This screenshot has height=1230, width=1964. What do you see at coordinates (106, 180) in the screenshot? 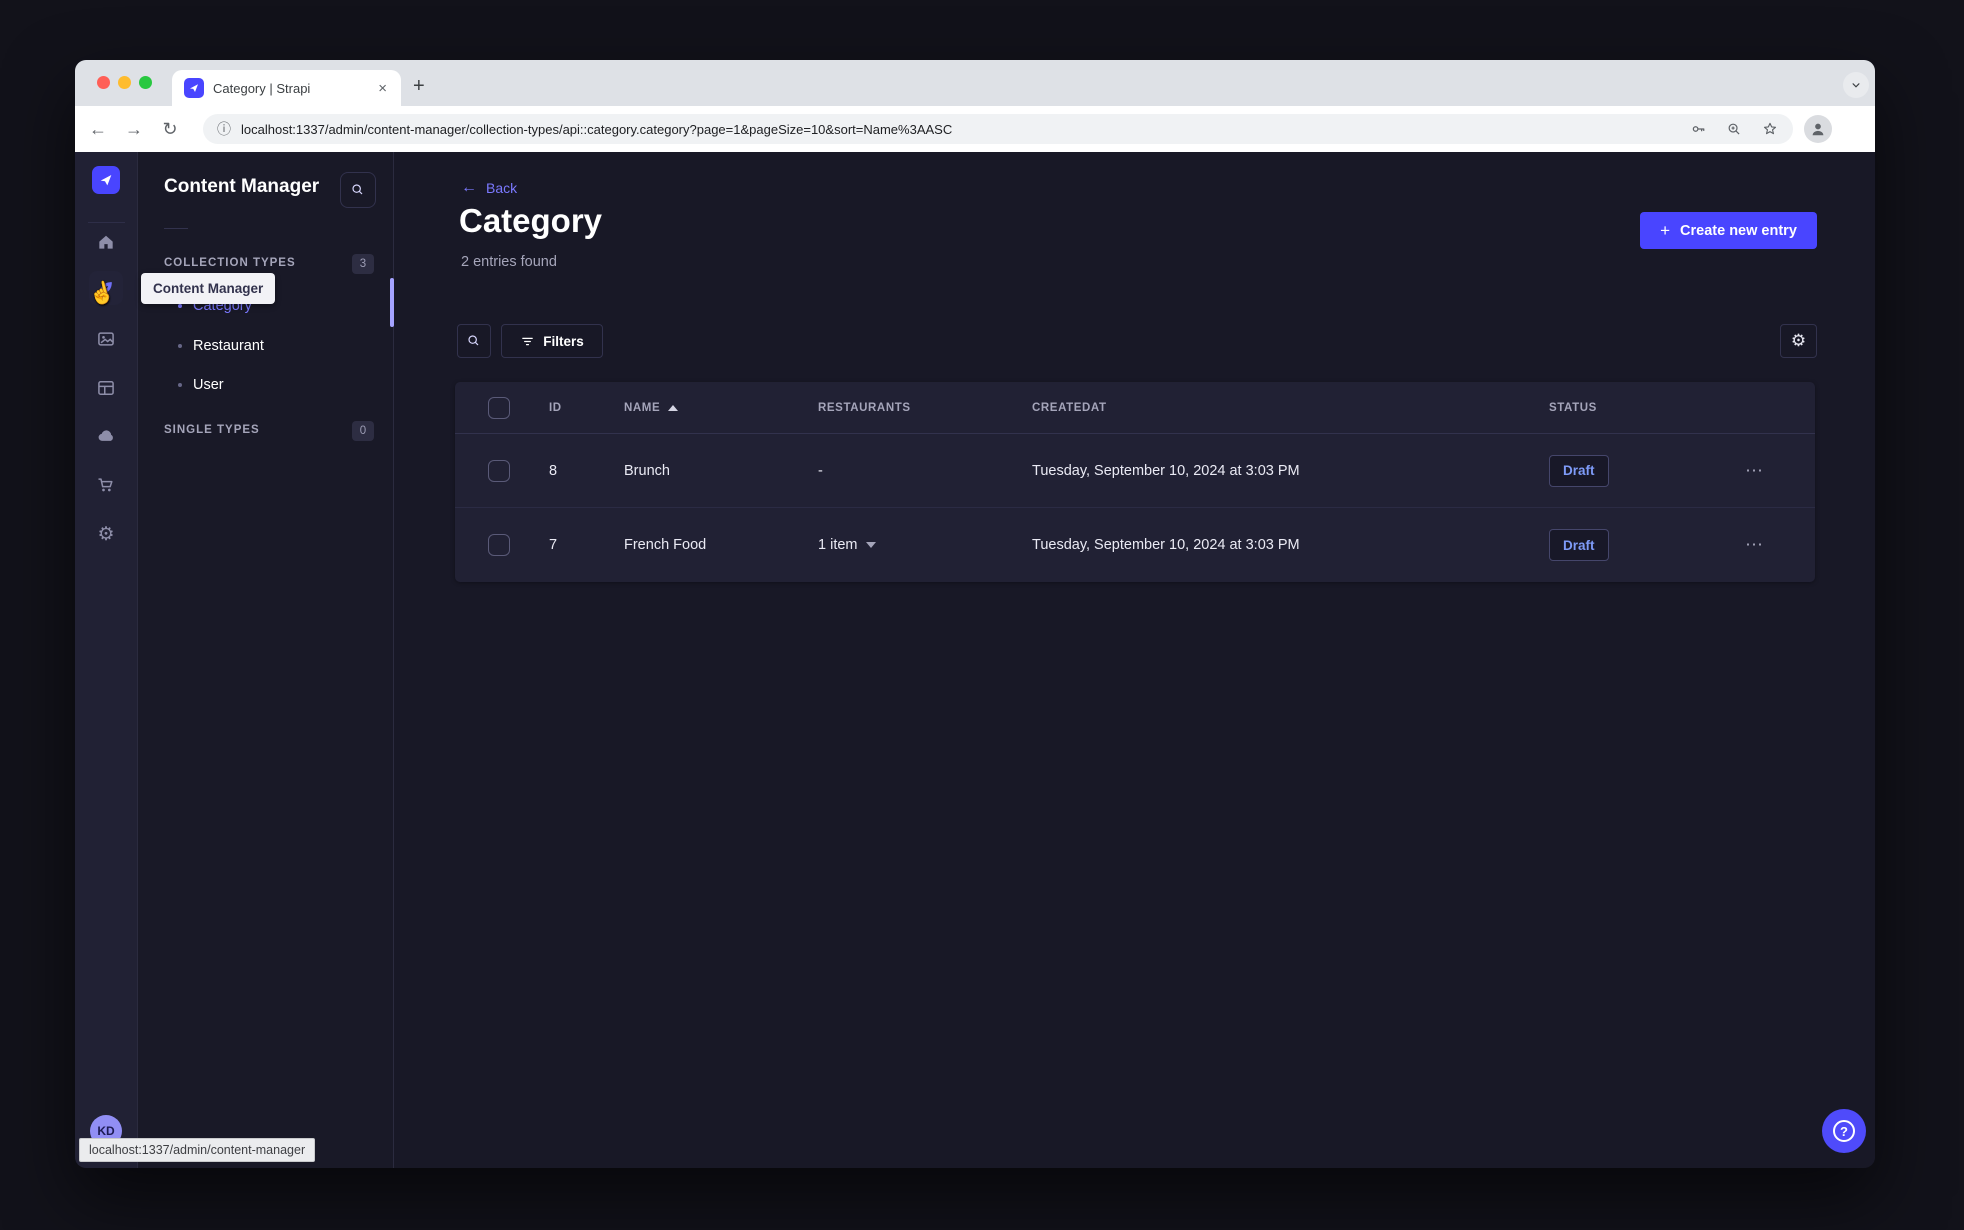
I see `strapi-logo` at bounding box center [106, 180].